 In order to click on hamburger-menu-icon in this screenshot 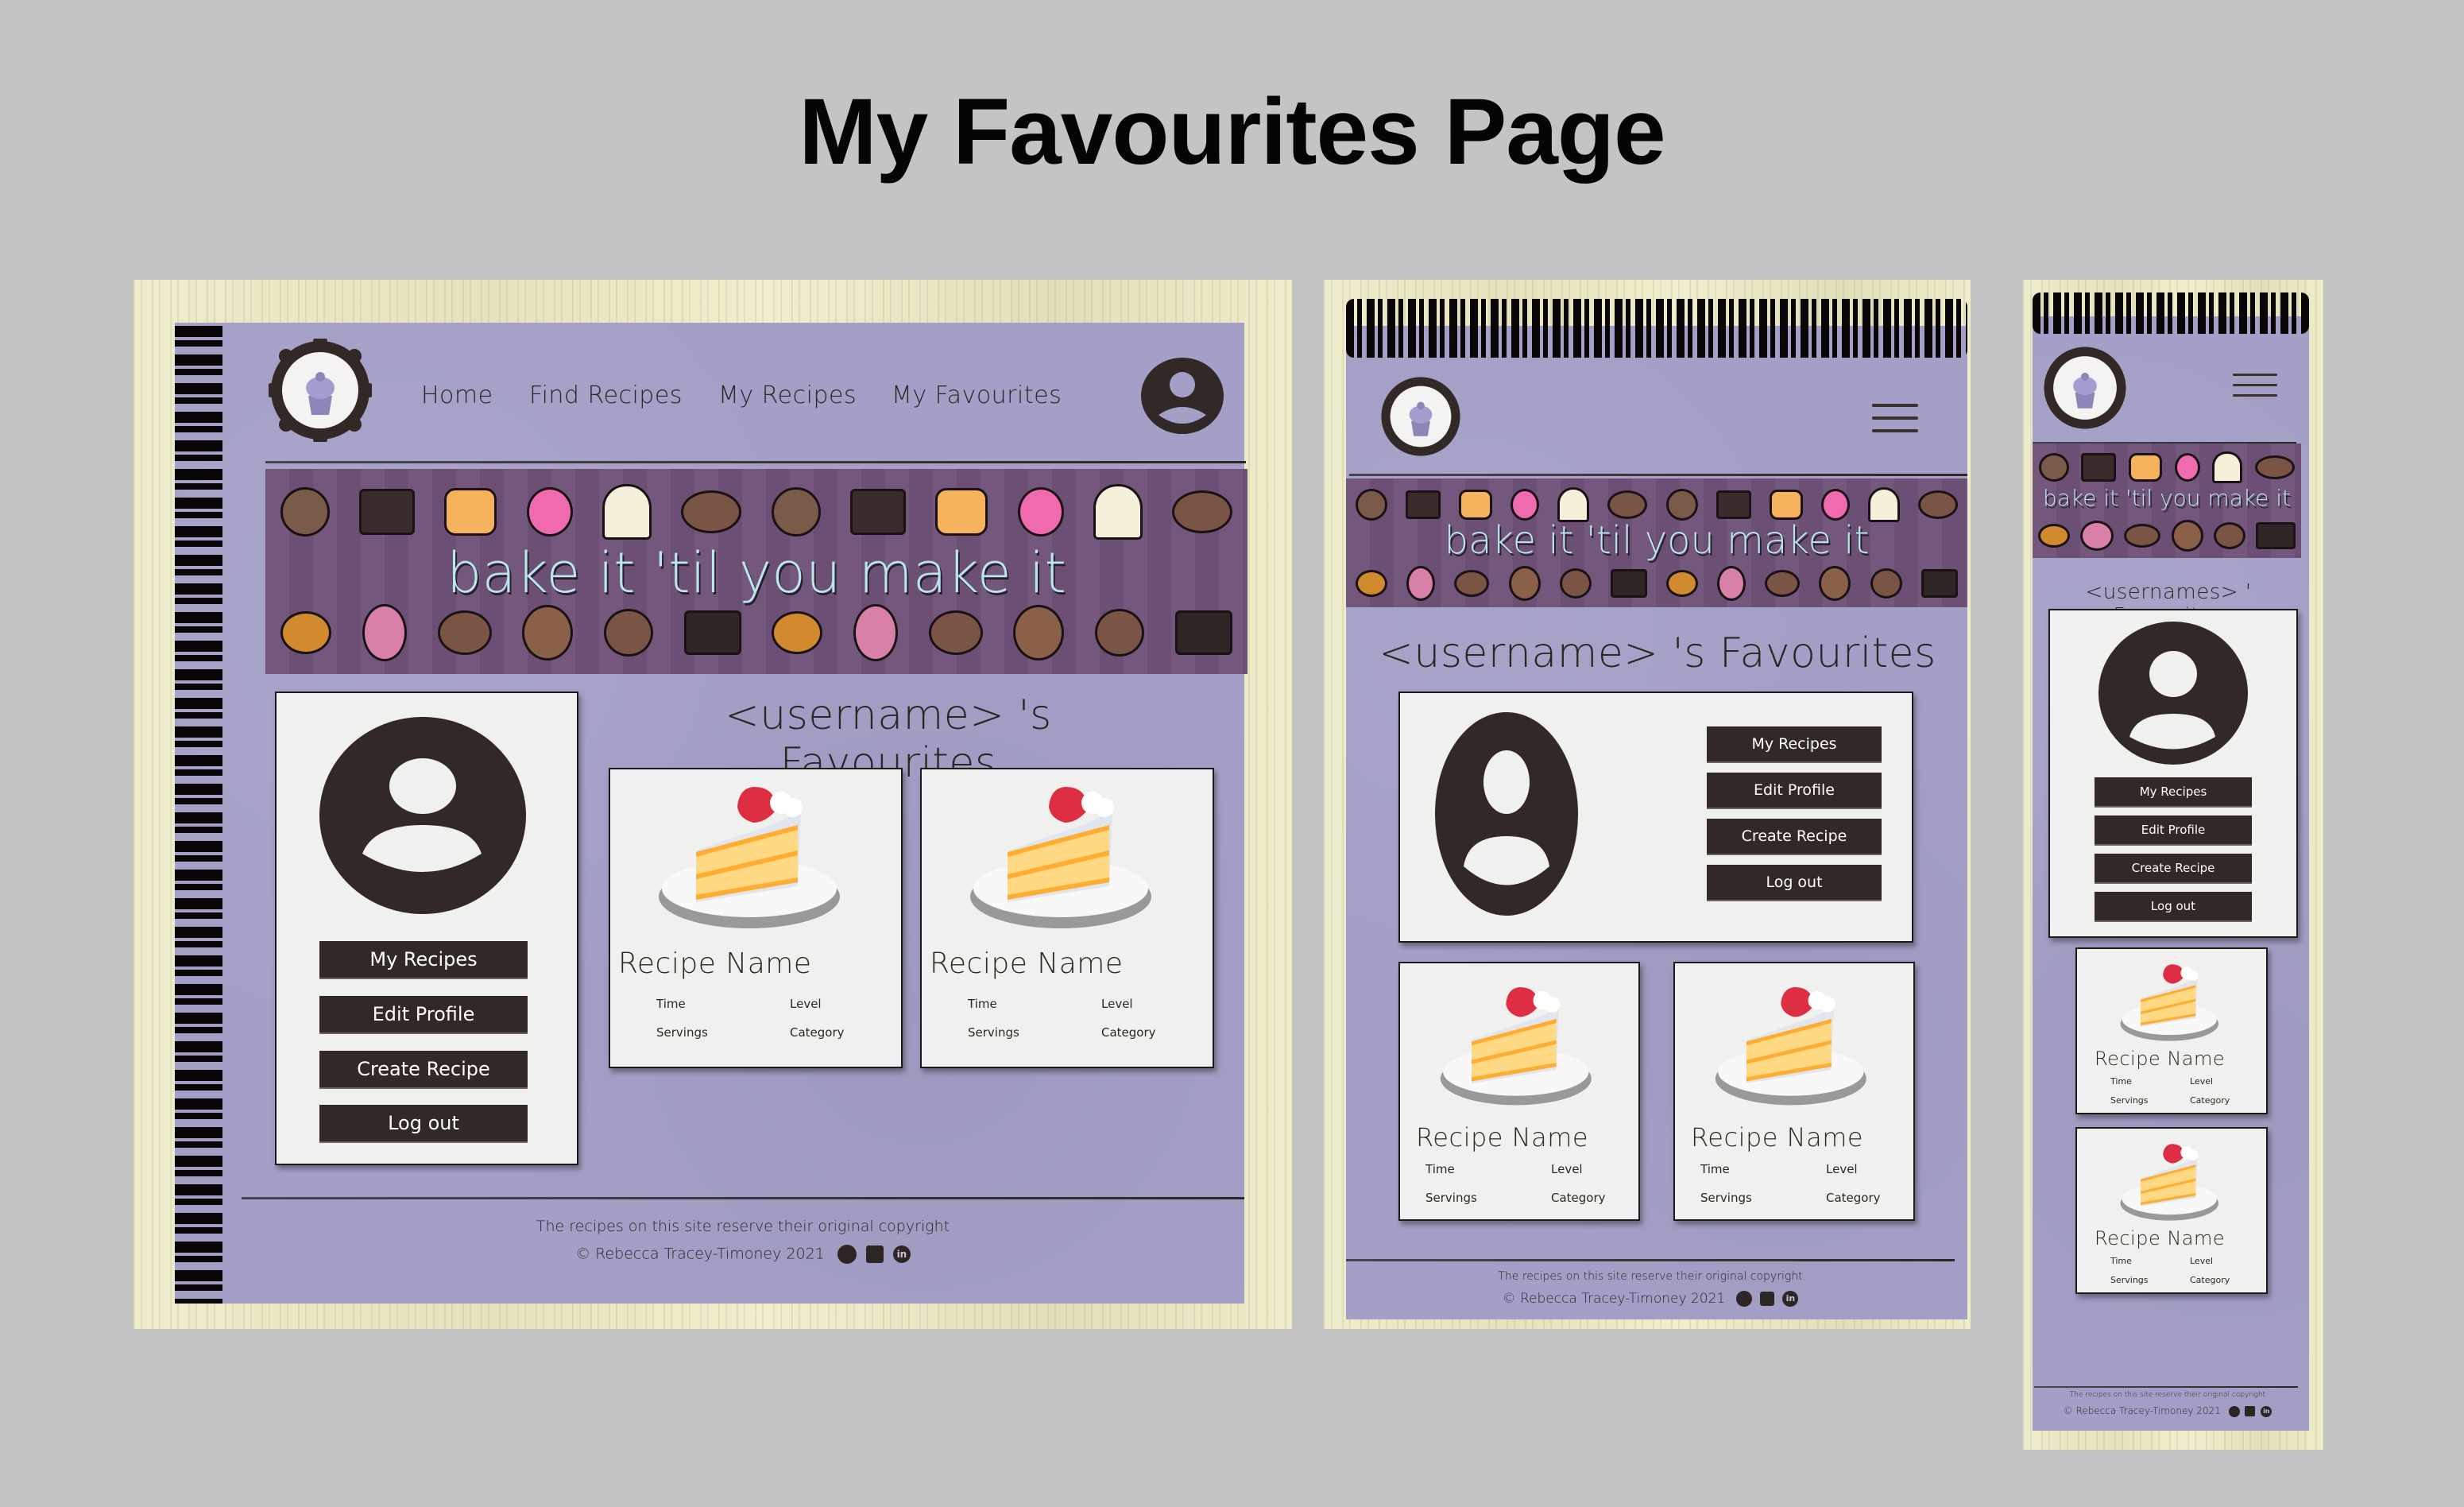, I will do `click(1895, 405)`.